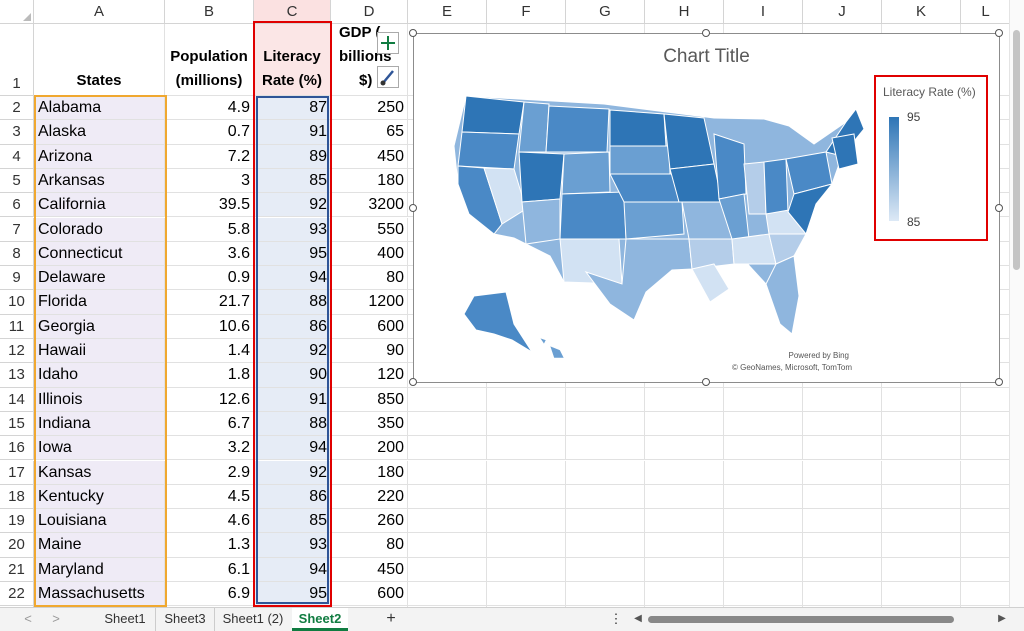 The width and height of the screenshot is (1024, 631). Describe the element at coordinates (28, 619) in the screenshot. I see `prev-sheet-icon: <` at that location.